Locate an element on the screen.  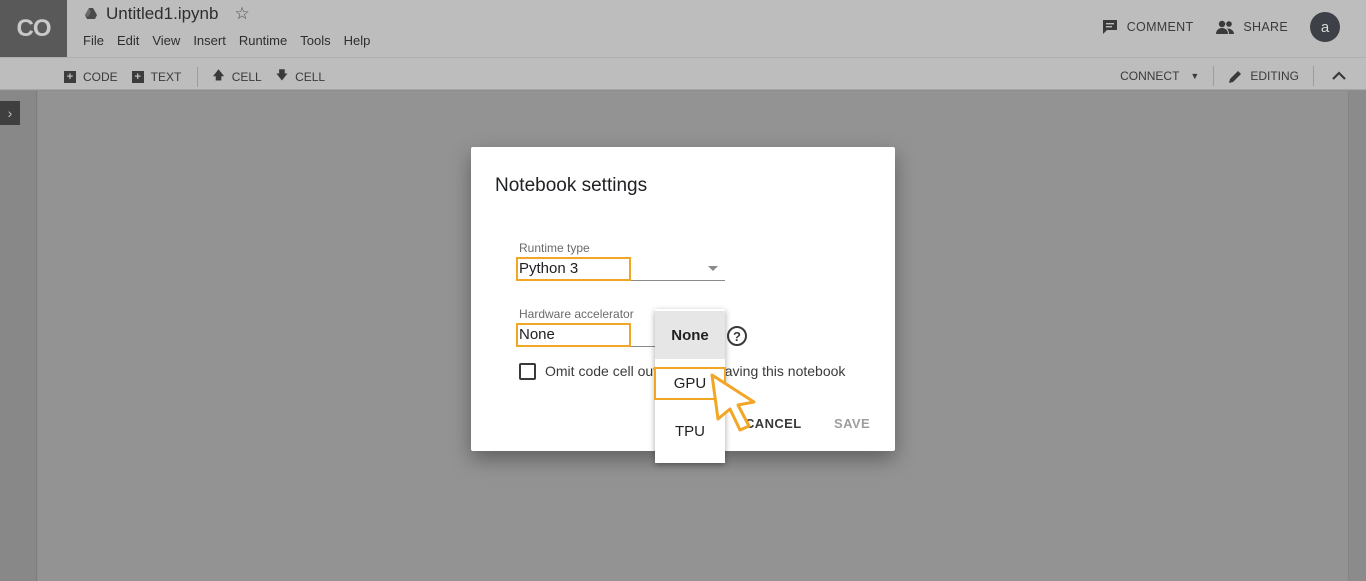
hardware-accelerator-label: Hardware accelerator is located at coordinates (576, 314).